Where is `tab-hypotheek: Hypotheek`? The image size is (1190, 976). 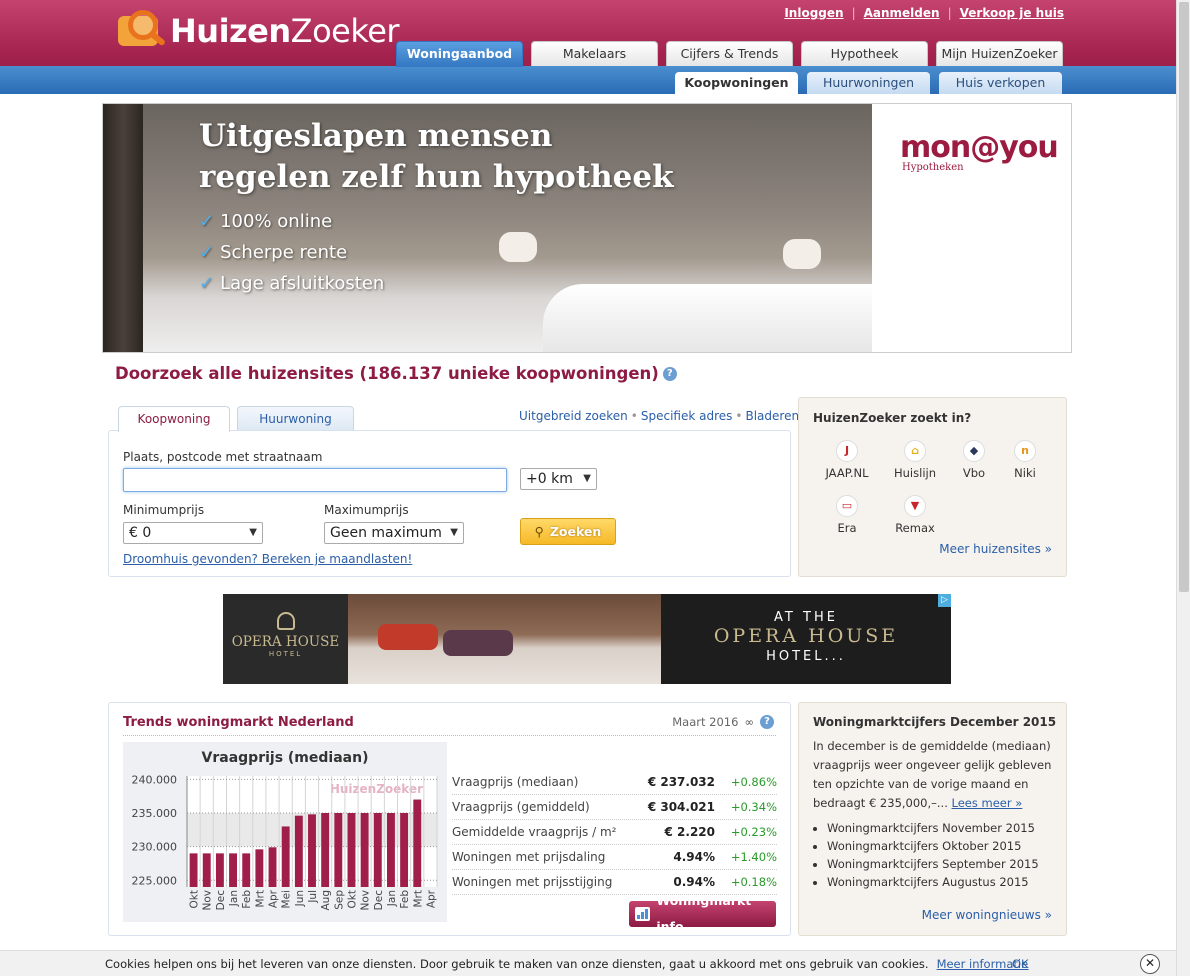 tab-hypotheek: Hypotheek is located at coordinates (864, 53).